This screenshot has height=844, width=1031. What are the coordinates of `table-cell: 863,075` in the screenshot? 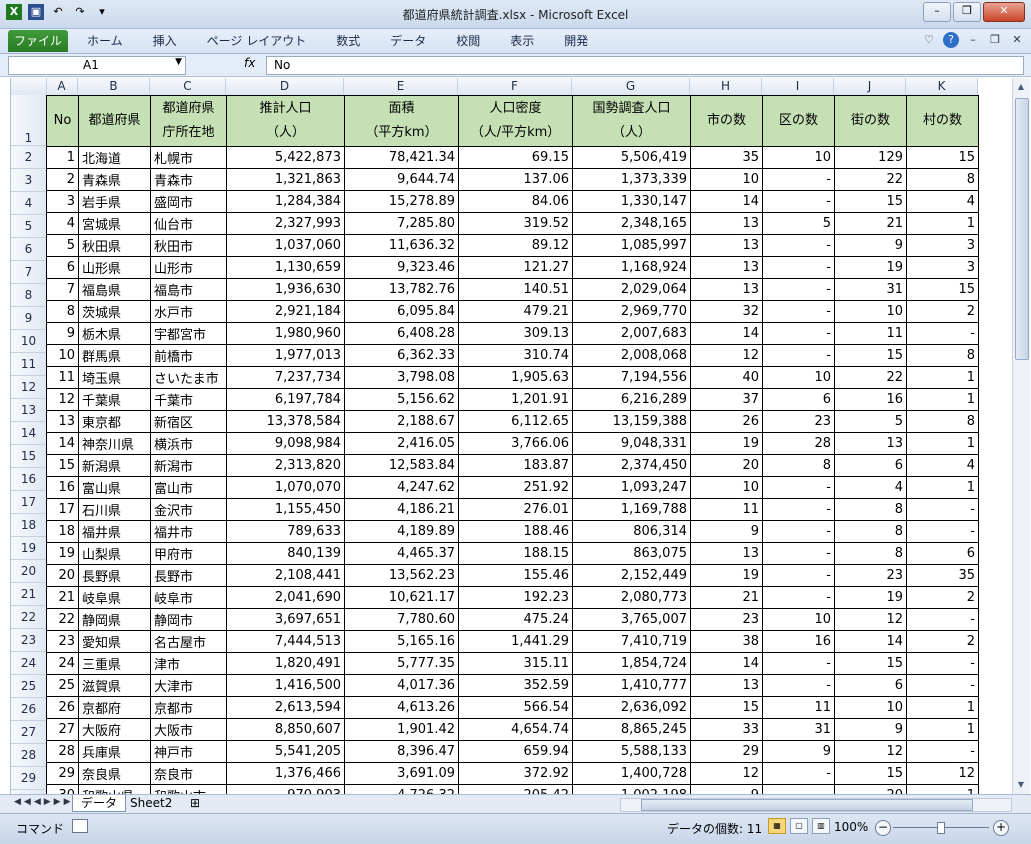 It's located at (631, 553).